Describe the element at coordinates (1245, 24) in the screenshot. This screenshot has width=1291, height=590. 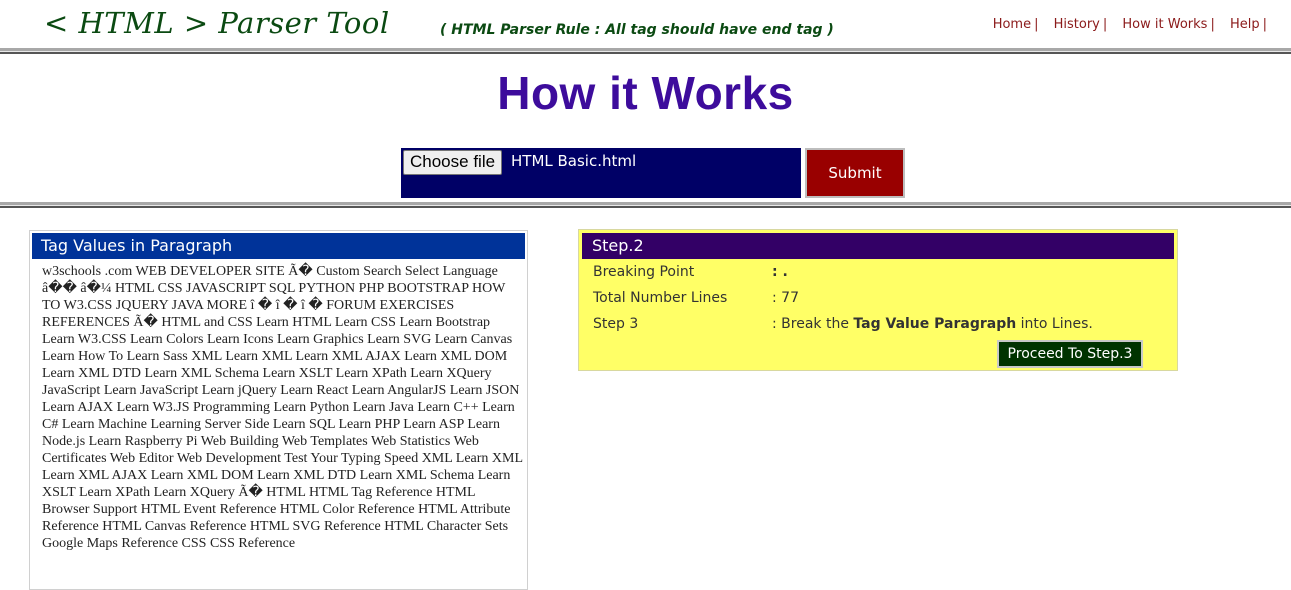
I see `nav-help-link: Help` at that location.